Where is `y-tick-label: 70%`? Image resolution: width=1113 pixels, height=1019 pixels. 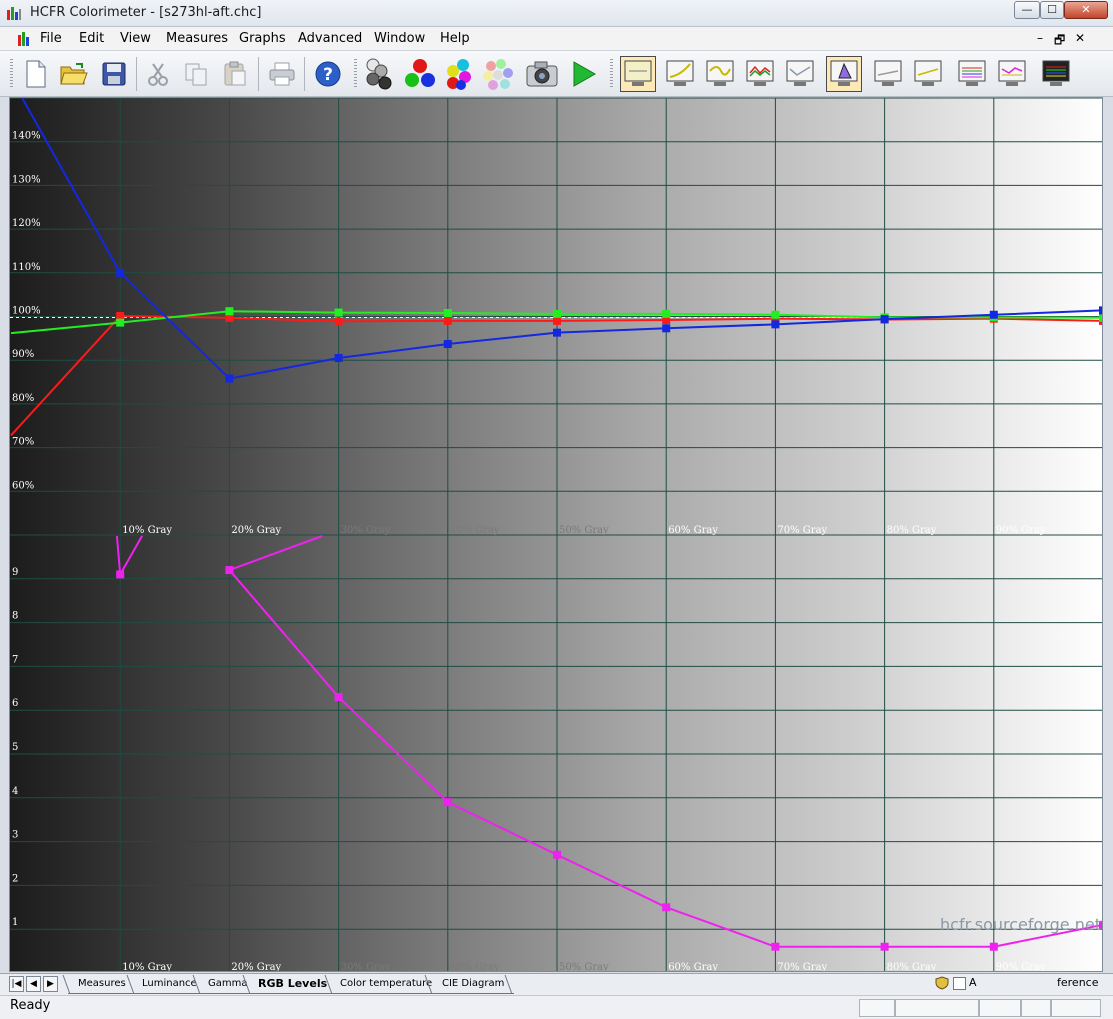 y-tick-label: 70% is located at coordinates (23, 442).